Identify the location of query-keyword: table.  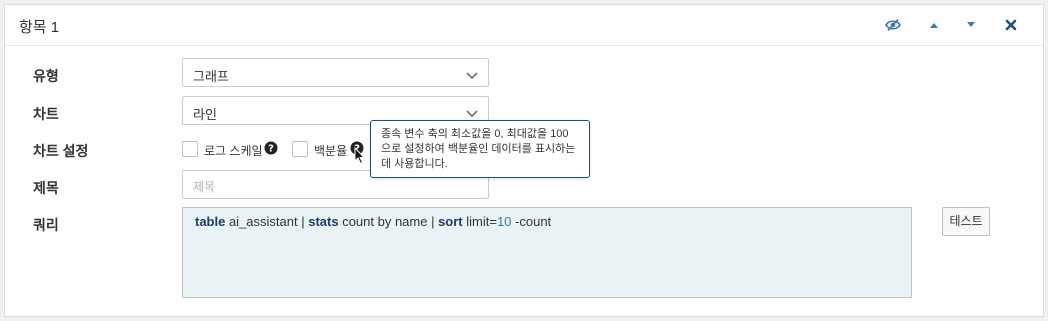
(210, 221).